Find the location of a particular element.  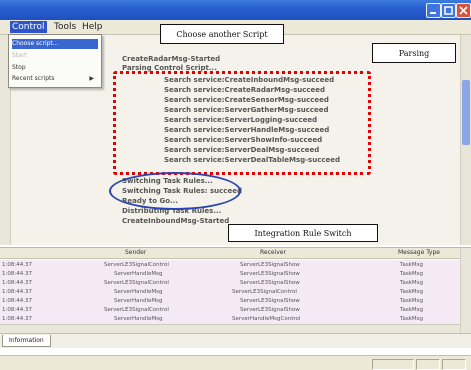

title-bar is located at coordinates (235, 10).